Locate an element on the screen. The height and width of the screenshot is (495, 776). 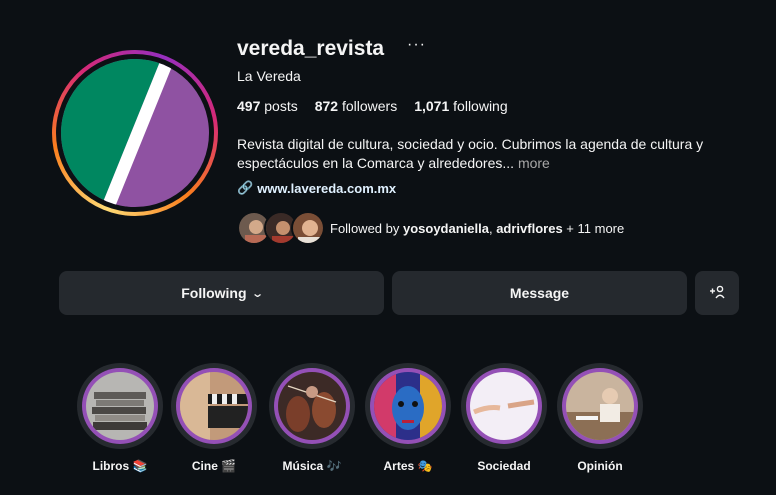
mutual-user-1: yosoydaniella is located at coordinates (446, 228).